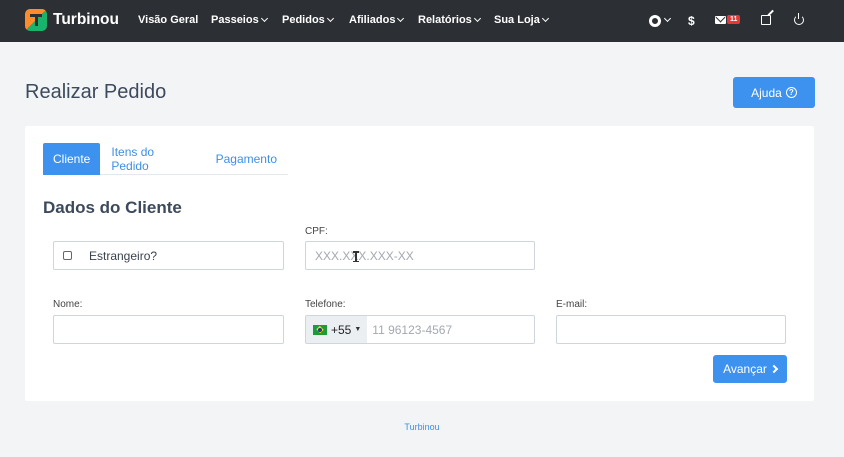 The height and width of the screenshot is (457, 844). I want to click on email-input, so click(671, 329).